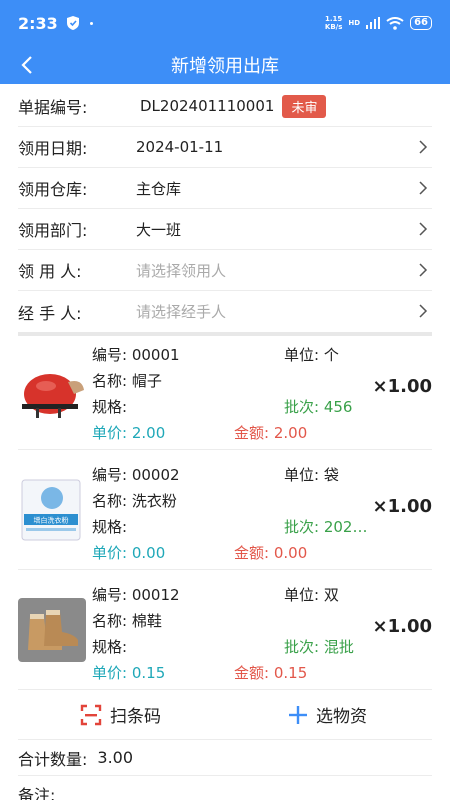  I want to click on item-unit: 单位: 个, so click(311, 355).